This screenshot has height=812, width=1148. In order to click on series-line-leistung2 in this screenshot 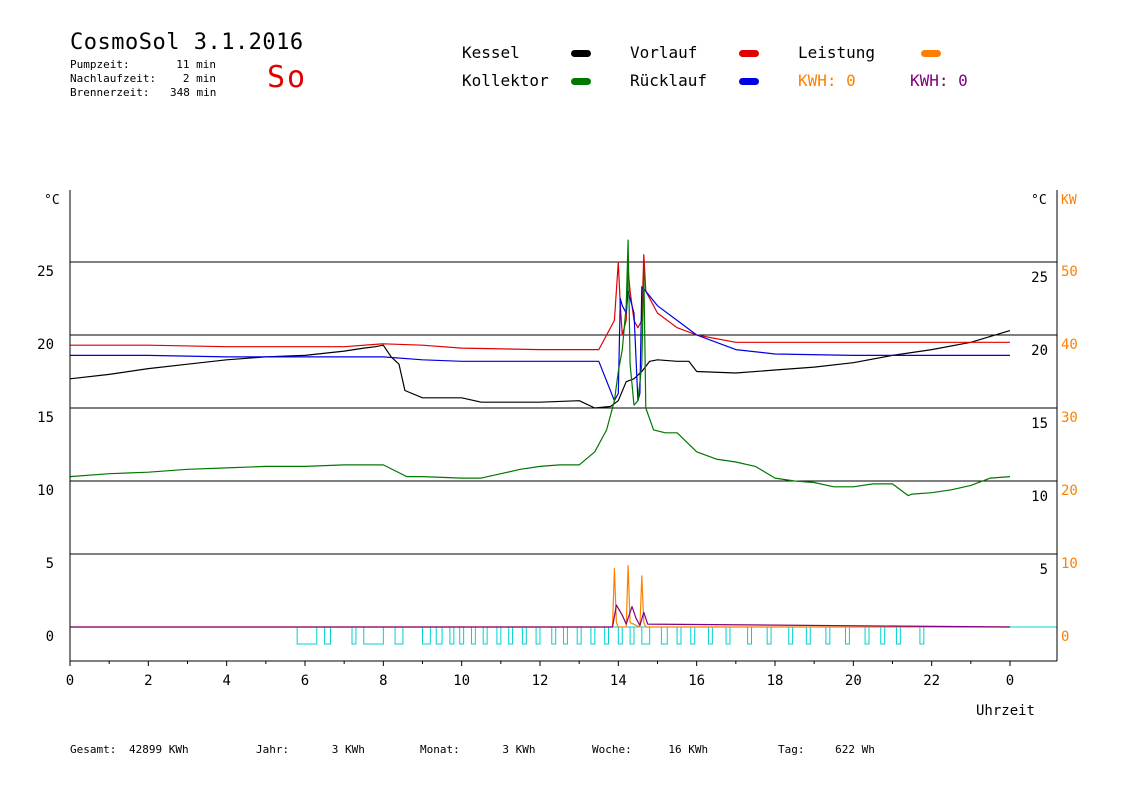, I will do `click(540, 616)`.